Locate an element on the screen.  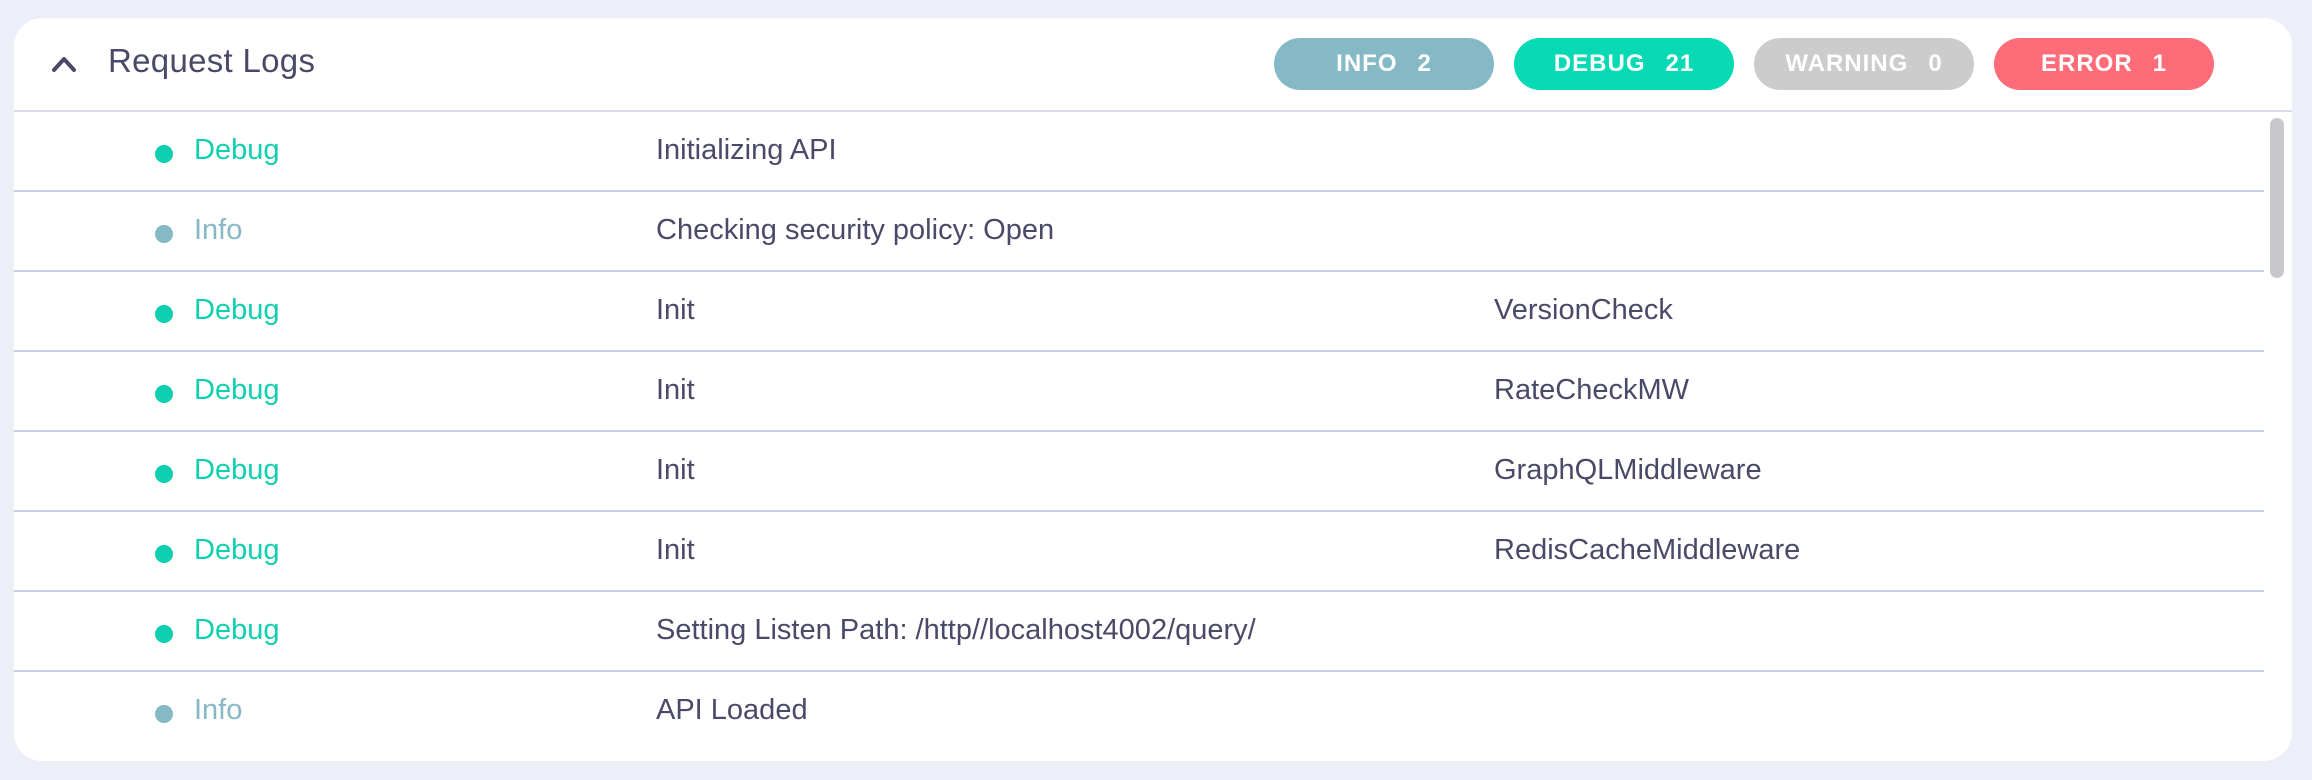
filter-label: DEBUG is located at coordinates (1599, 63).